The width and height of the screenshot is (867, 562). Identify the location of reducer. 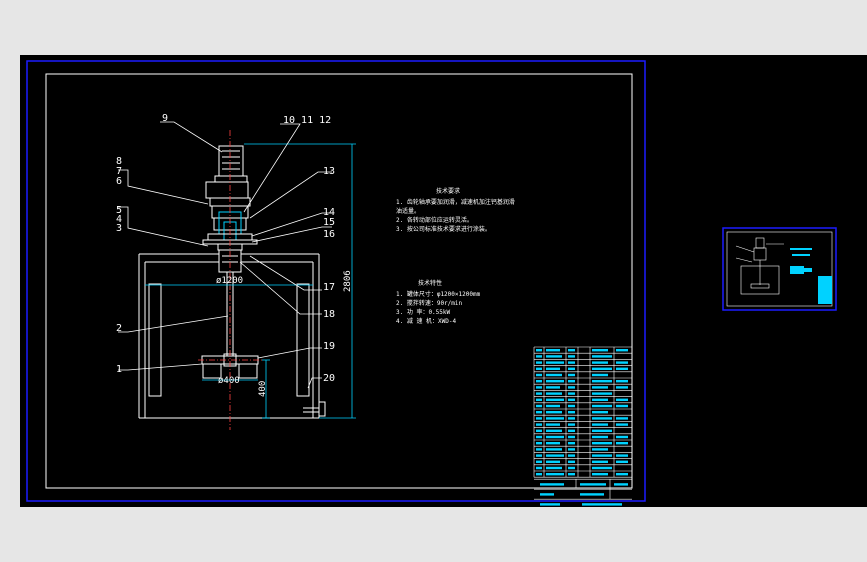
(227, 190).